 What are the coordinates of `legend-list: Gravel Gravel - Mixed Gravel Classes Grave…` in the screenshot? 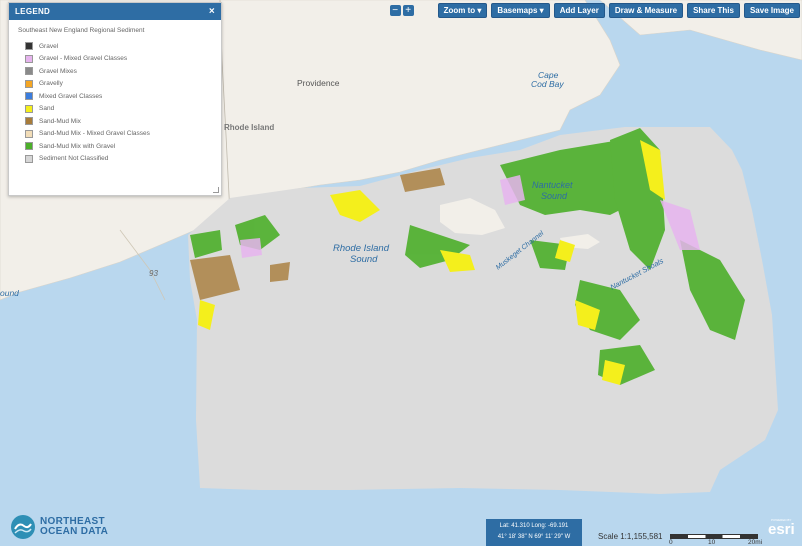 It's located at (115, 102).